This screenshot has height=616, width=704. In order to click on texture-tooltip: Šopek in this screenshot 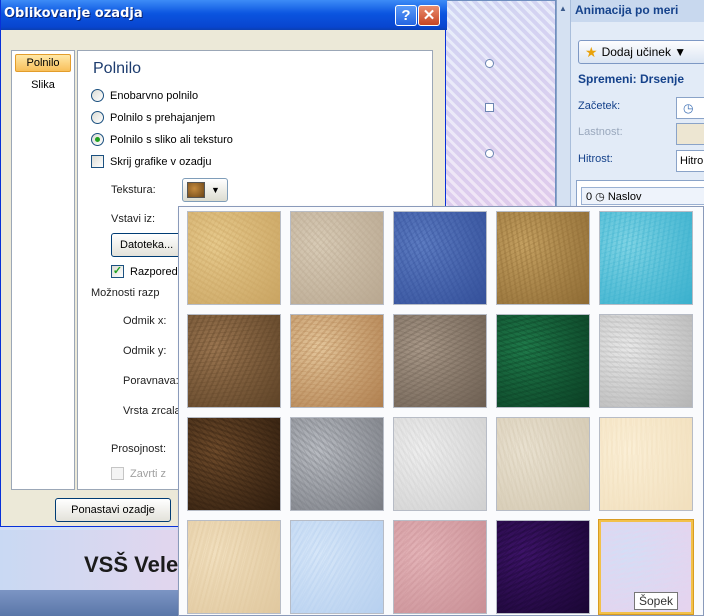, I will do `click(656, 601)`.